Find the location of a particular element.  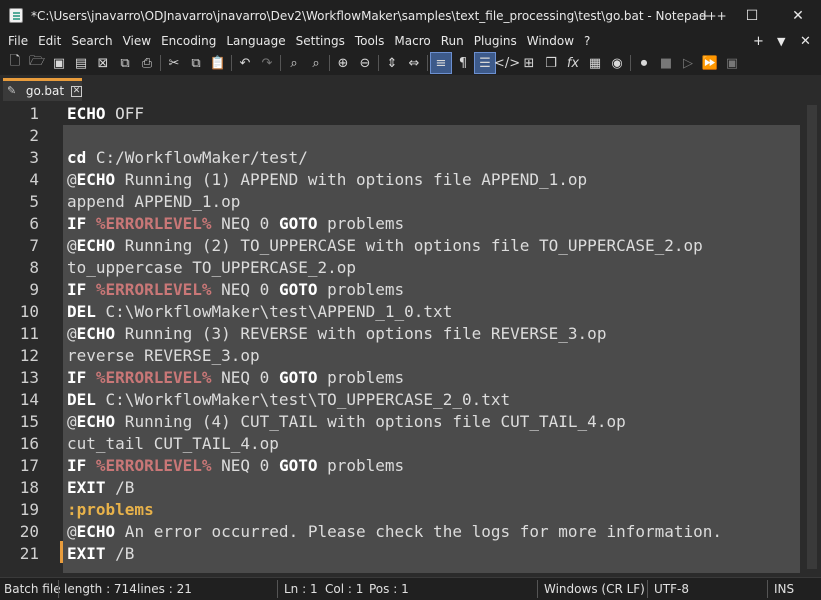

close-button: ✕ is located at coordinates (798, 15).